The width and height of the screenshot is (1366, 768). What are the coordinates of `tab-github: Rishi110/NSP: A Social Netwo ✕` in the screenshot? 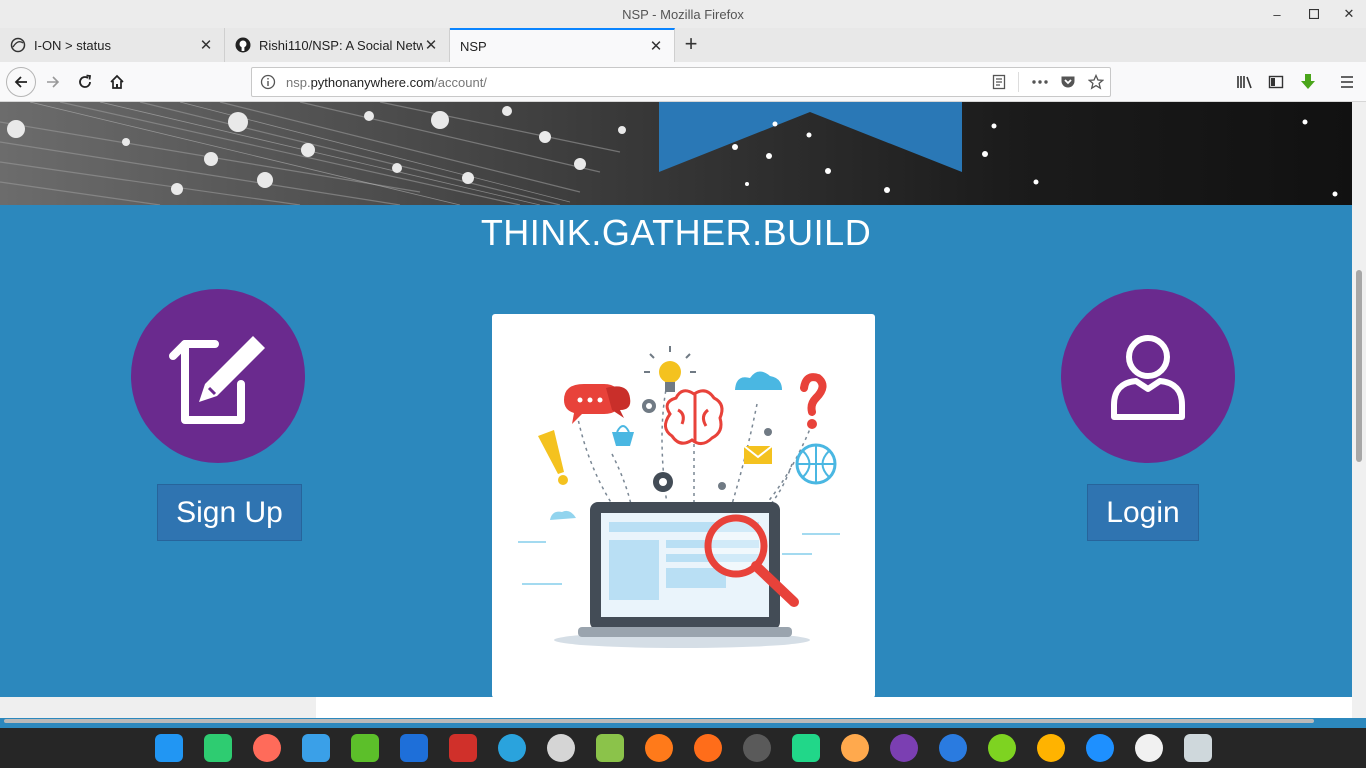 It's located at (337, 45).